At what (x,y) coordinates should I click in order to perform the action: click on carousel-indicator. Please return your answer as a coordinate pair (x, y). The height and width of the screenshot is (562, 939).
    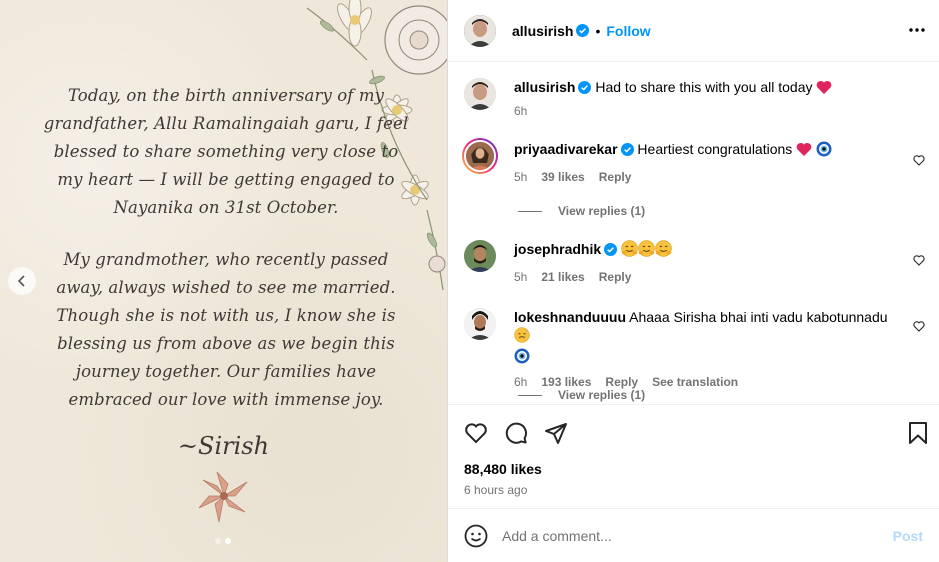
    Looking at the image, I should click on (223, 541).